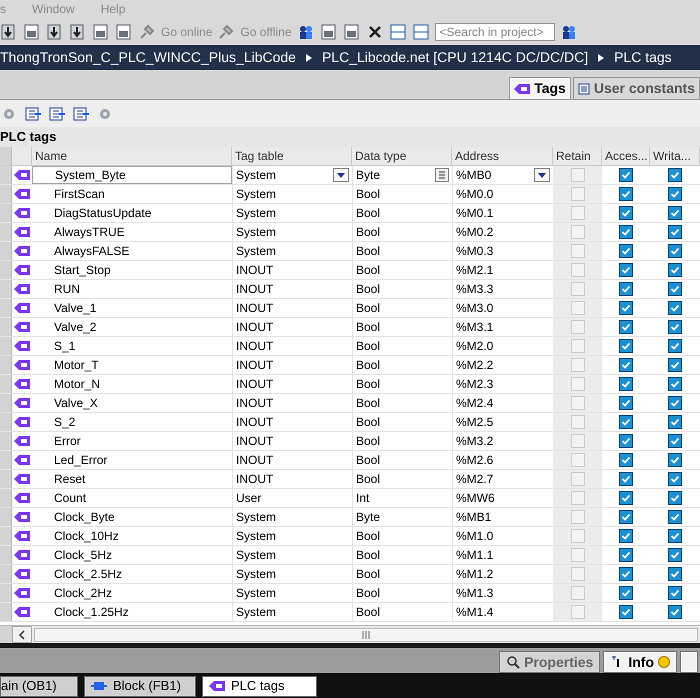  Describe the element at coordinates (475, 460) in the screenshot. I see `table-cell-text: %M2.6` at that location.